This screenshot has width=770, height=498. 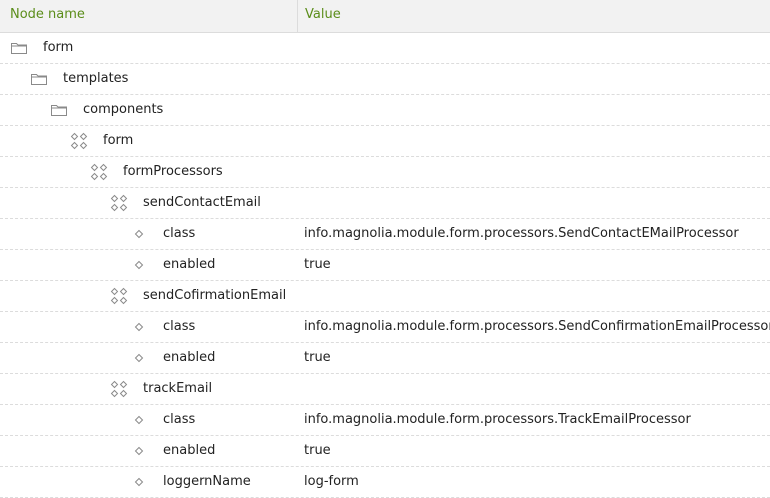 I want to click on tree-row: trackEmail, so click(x=385, y=389).